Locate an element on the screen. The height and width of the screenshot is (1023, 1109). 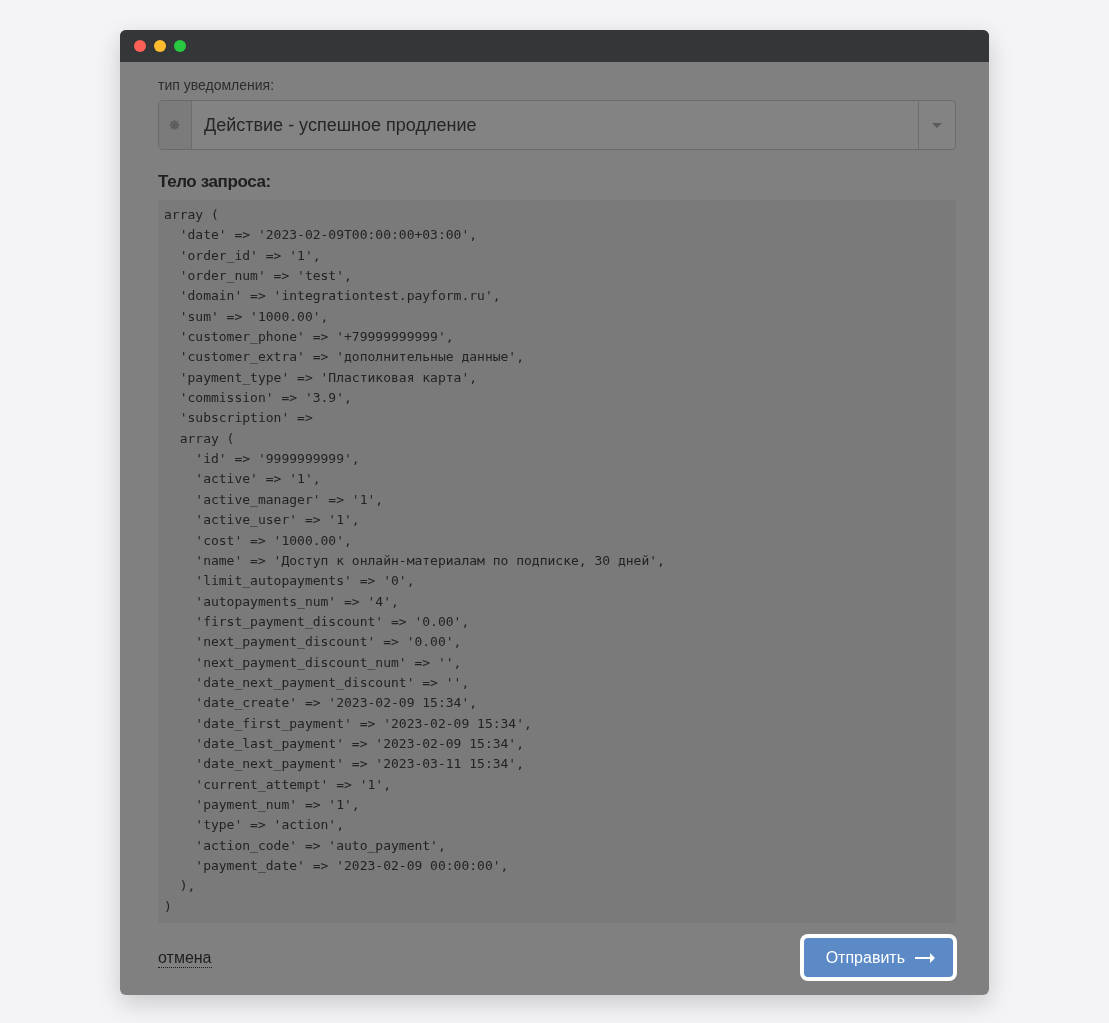
arrow-right-icon is located at coordinates (925, 957).